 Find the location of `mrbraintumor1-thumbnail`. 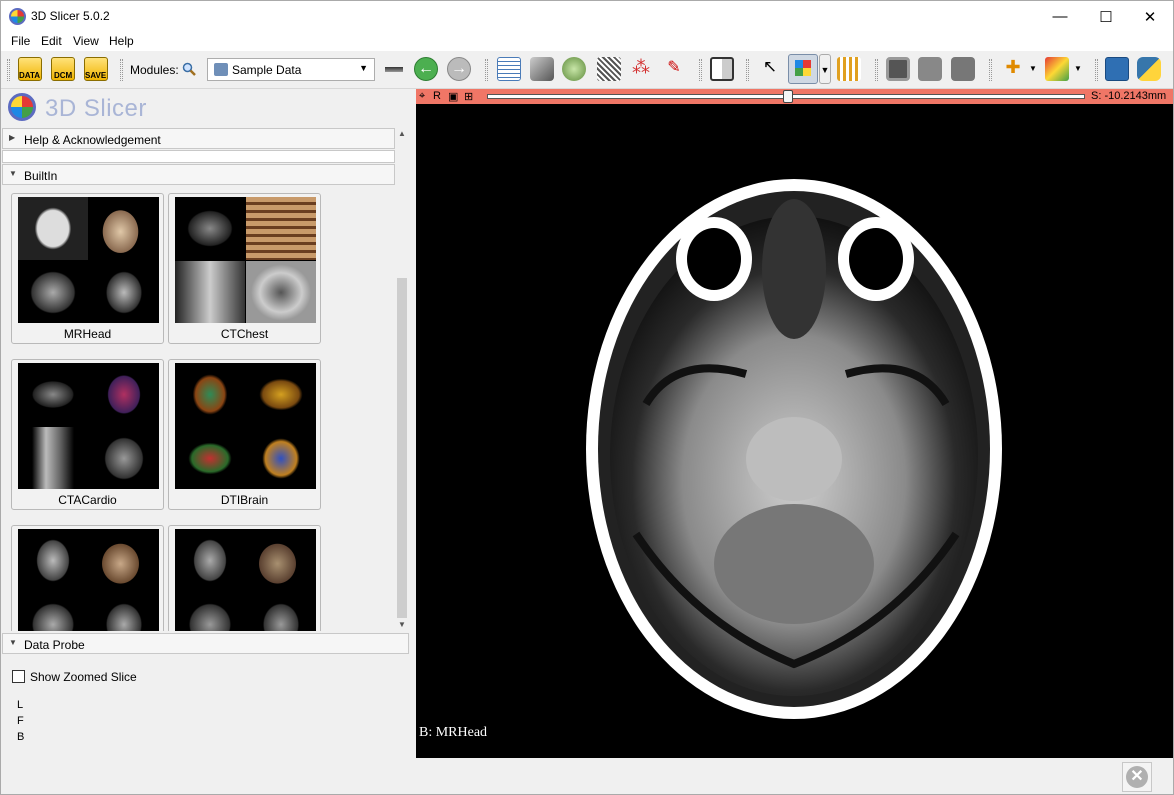

mrbraintumor1-thumbnail is located at coordinates (88, 580).